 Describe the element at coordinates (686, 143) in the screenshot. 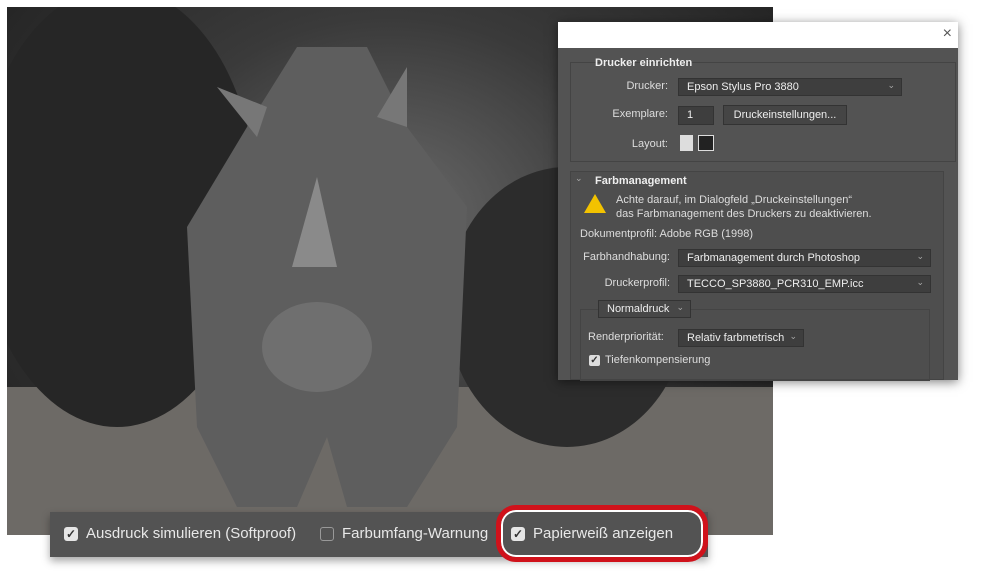

I see `portrait-layout-icon` at that location.